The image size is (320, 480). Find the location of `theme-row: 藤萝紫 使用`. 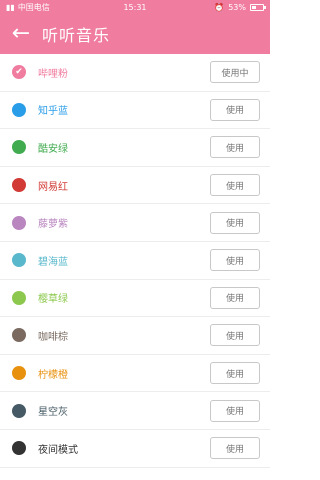

theme-row: 藤萝紫 使用 is located at coordinates (135, 223).